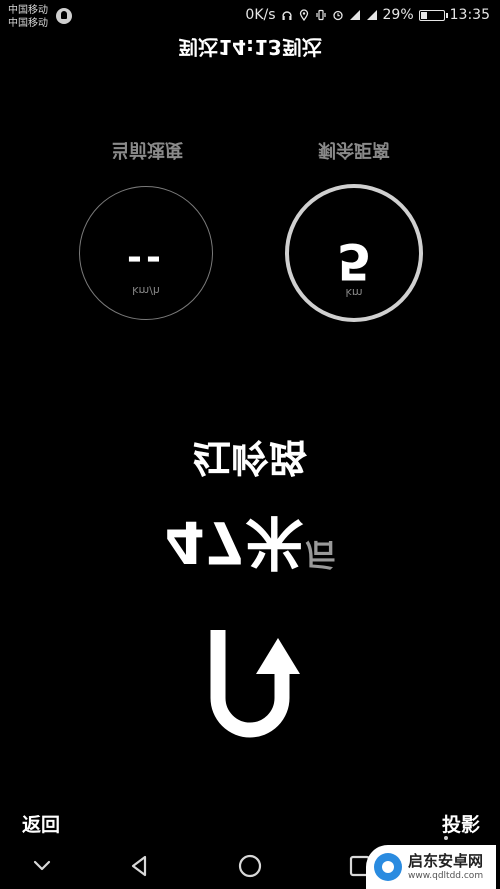 Image resolution: width=500 pixels, height=889 pixels. I want to click on watermark-url: www.qdltdd.com, so click(446, 875).